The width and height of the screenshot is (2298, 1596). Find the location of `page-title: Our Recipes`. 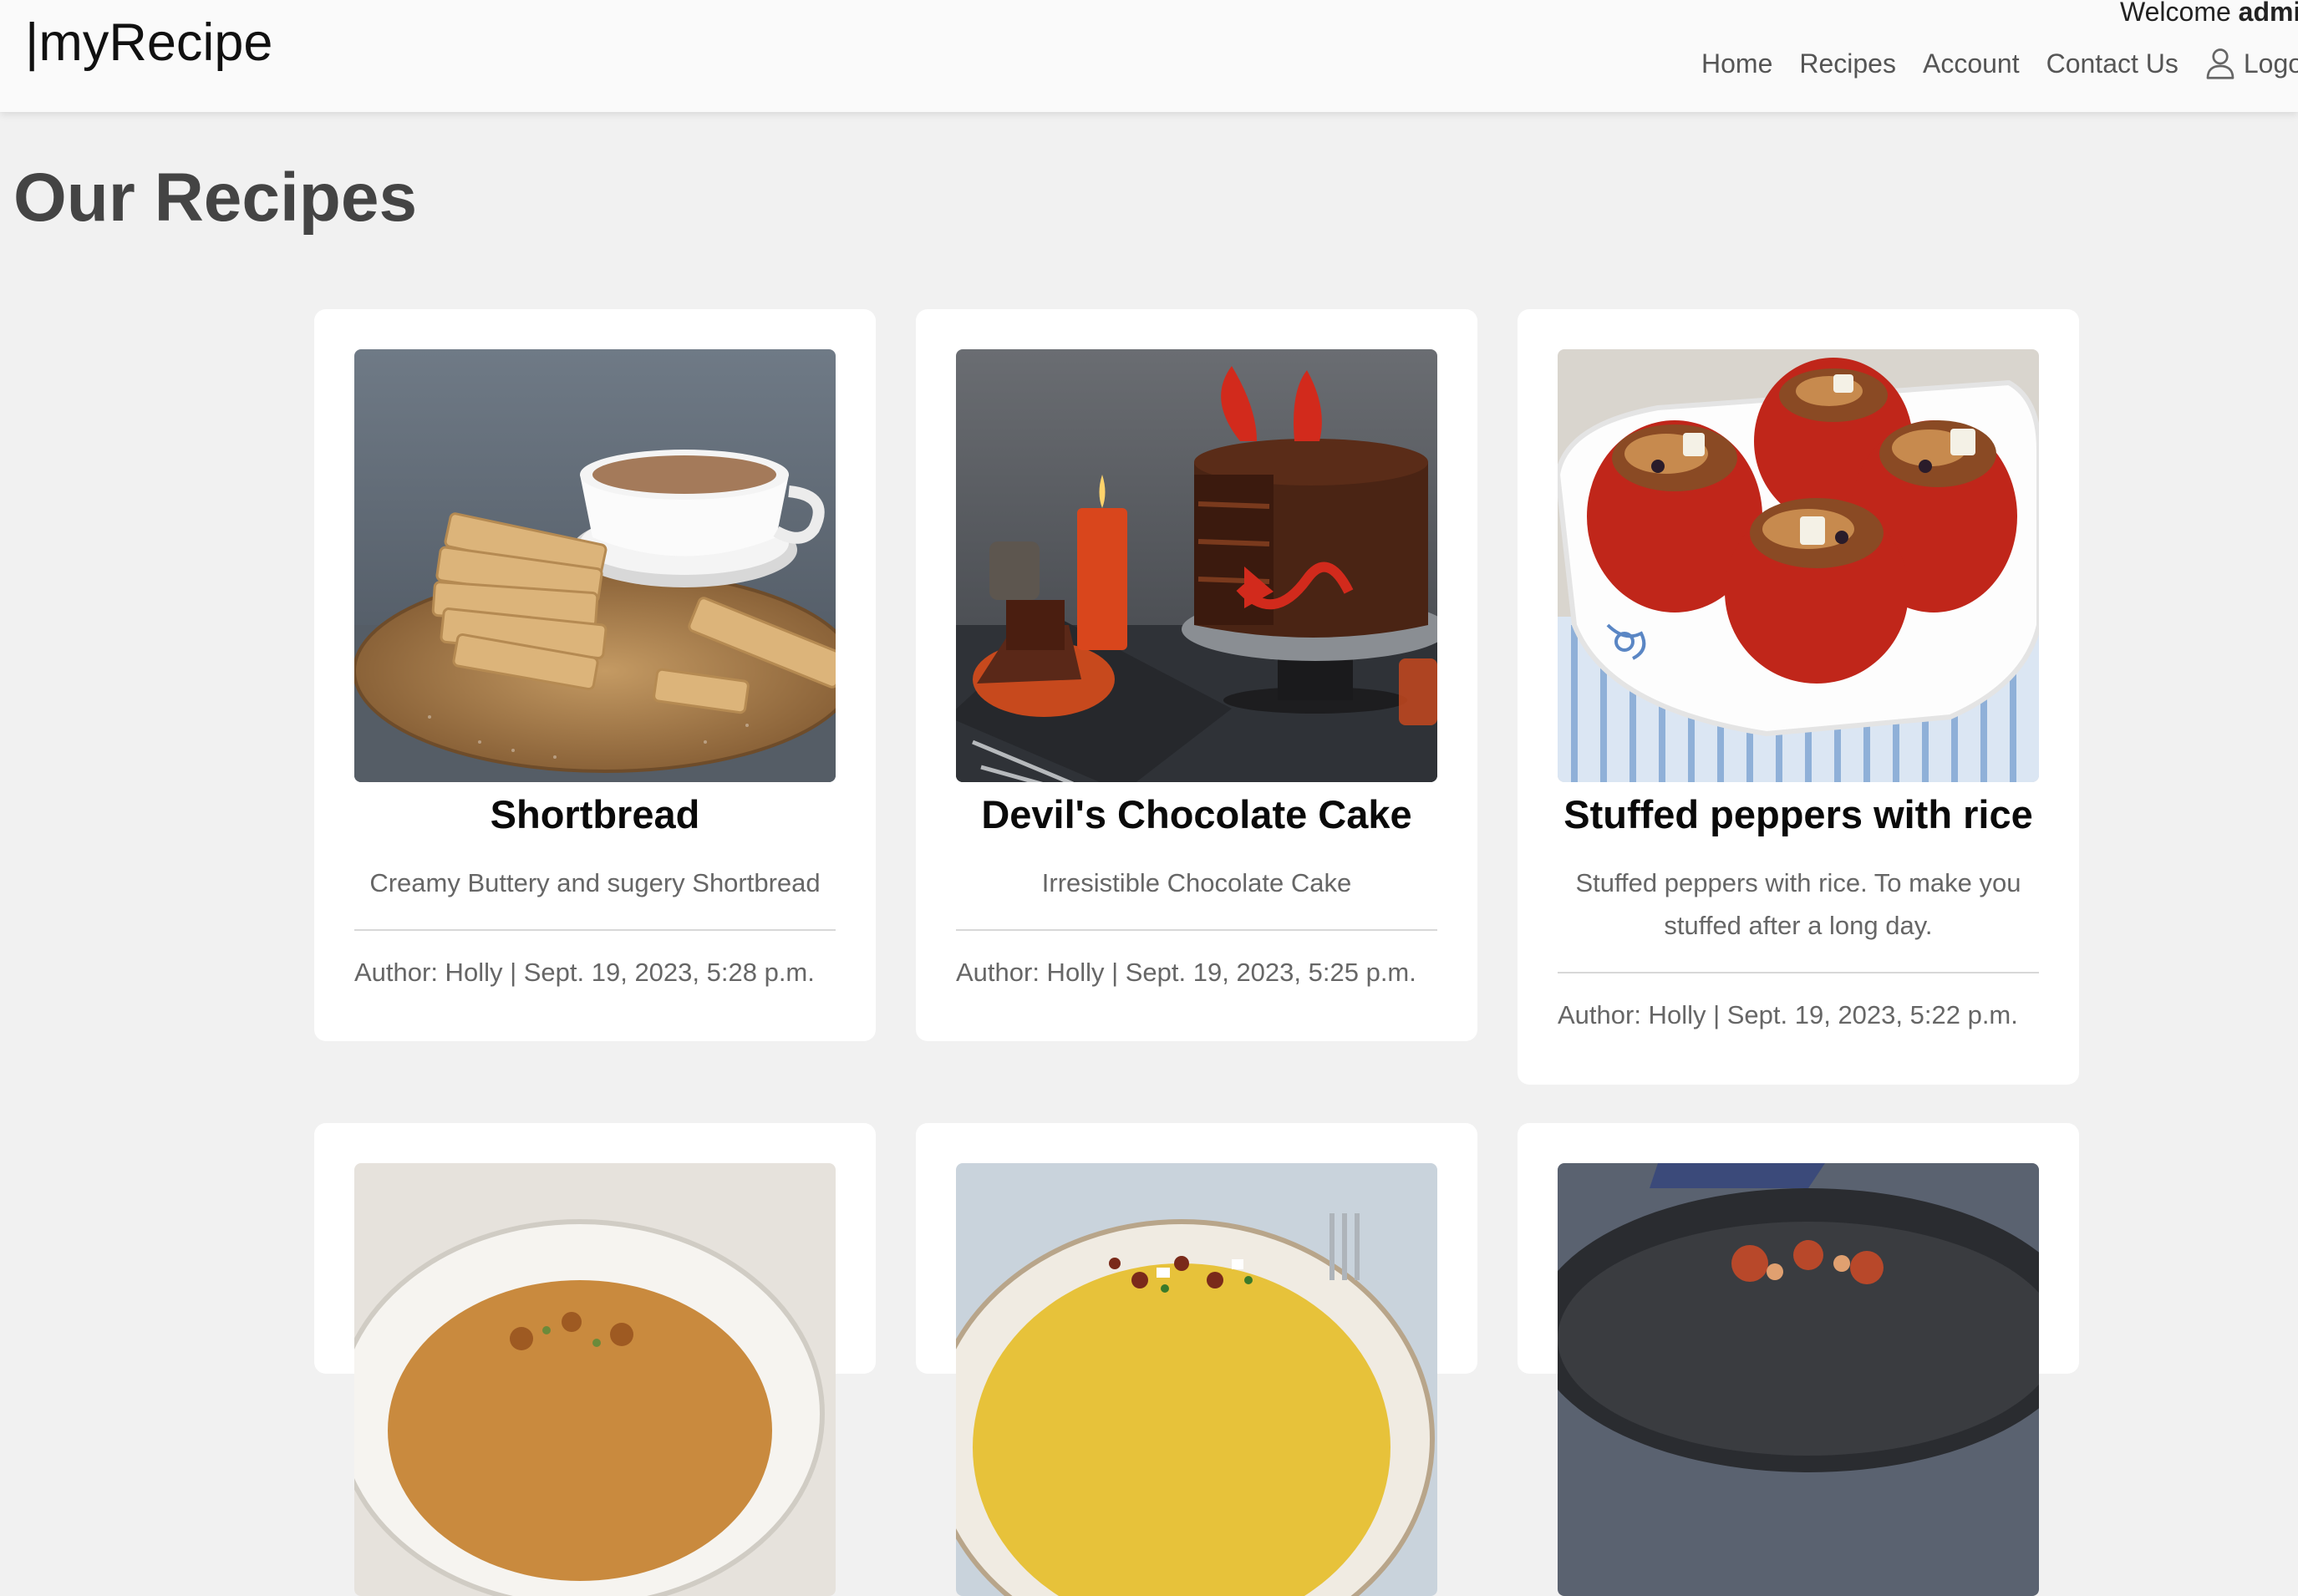

page-title: Our Recipes is located at coordinates (215, 198).